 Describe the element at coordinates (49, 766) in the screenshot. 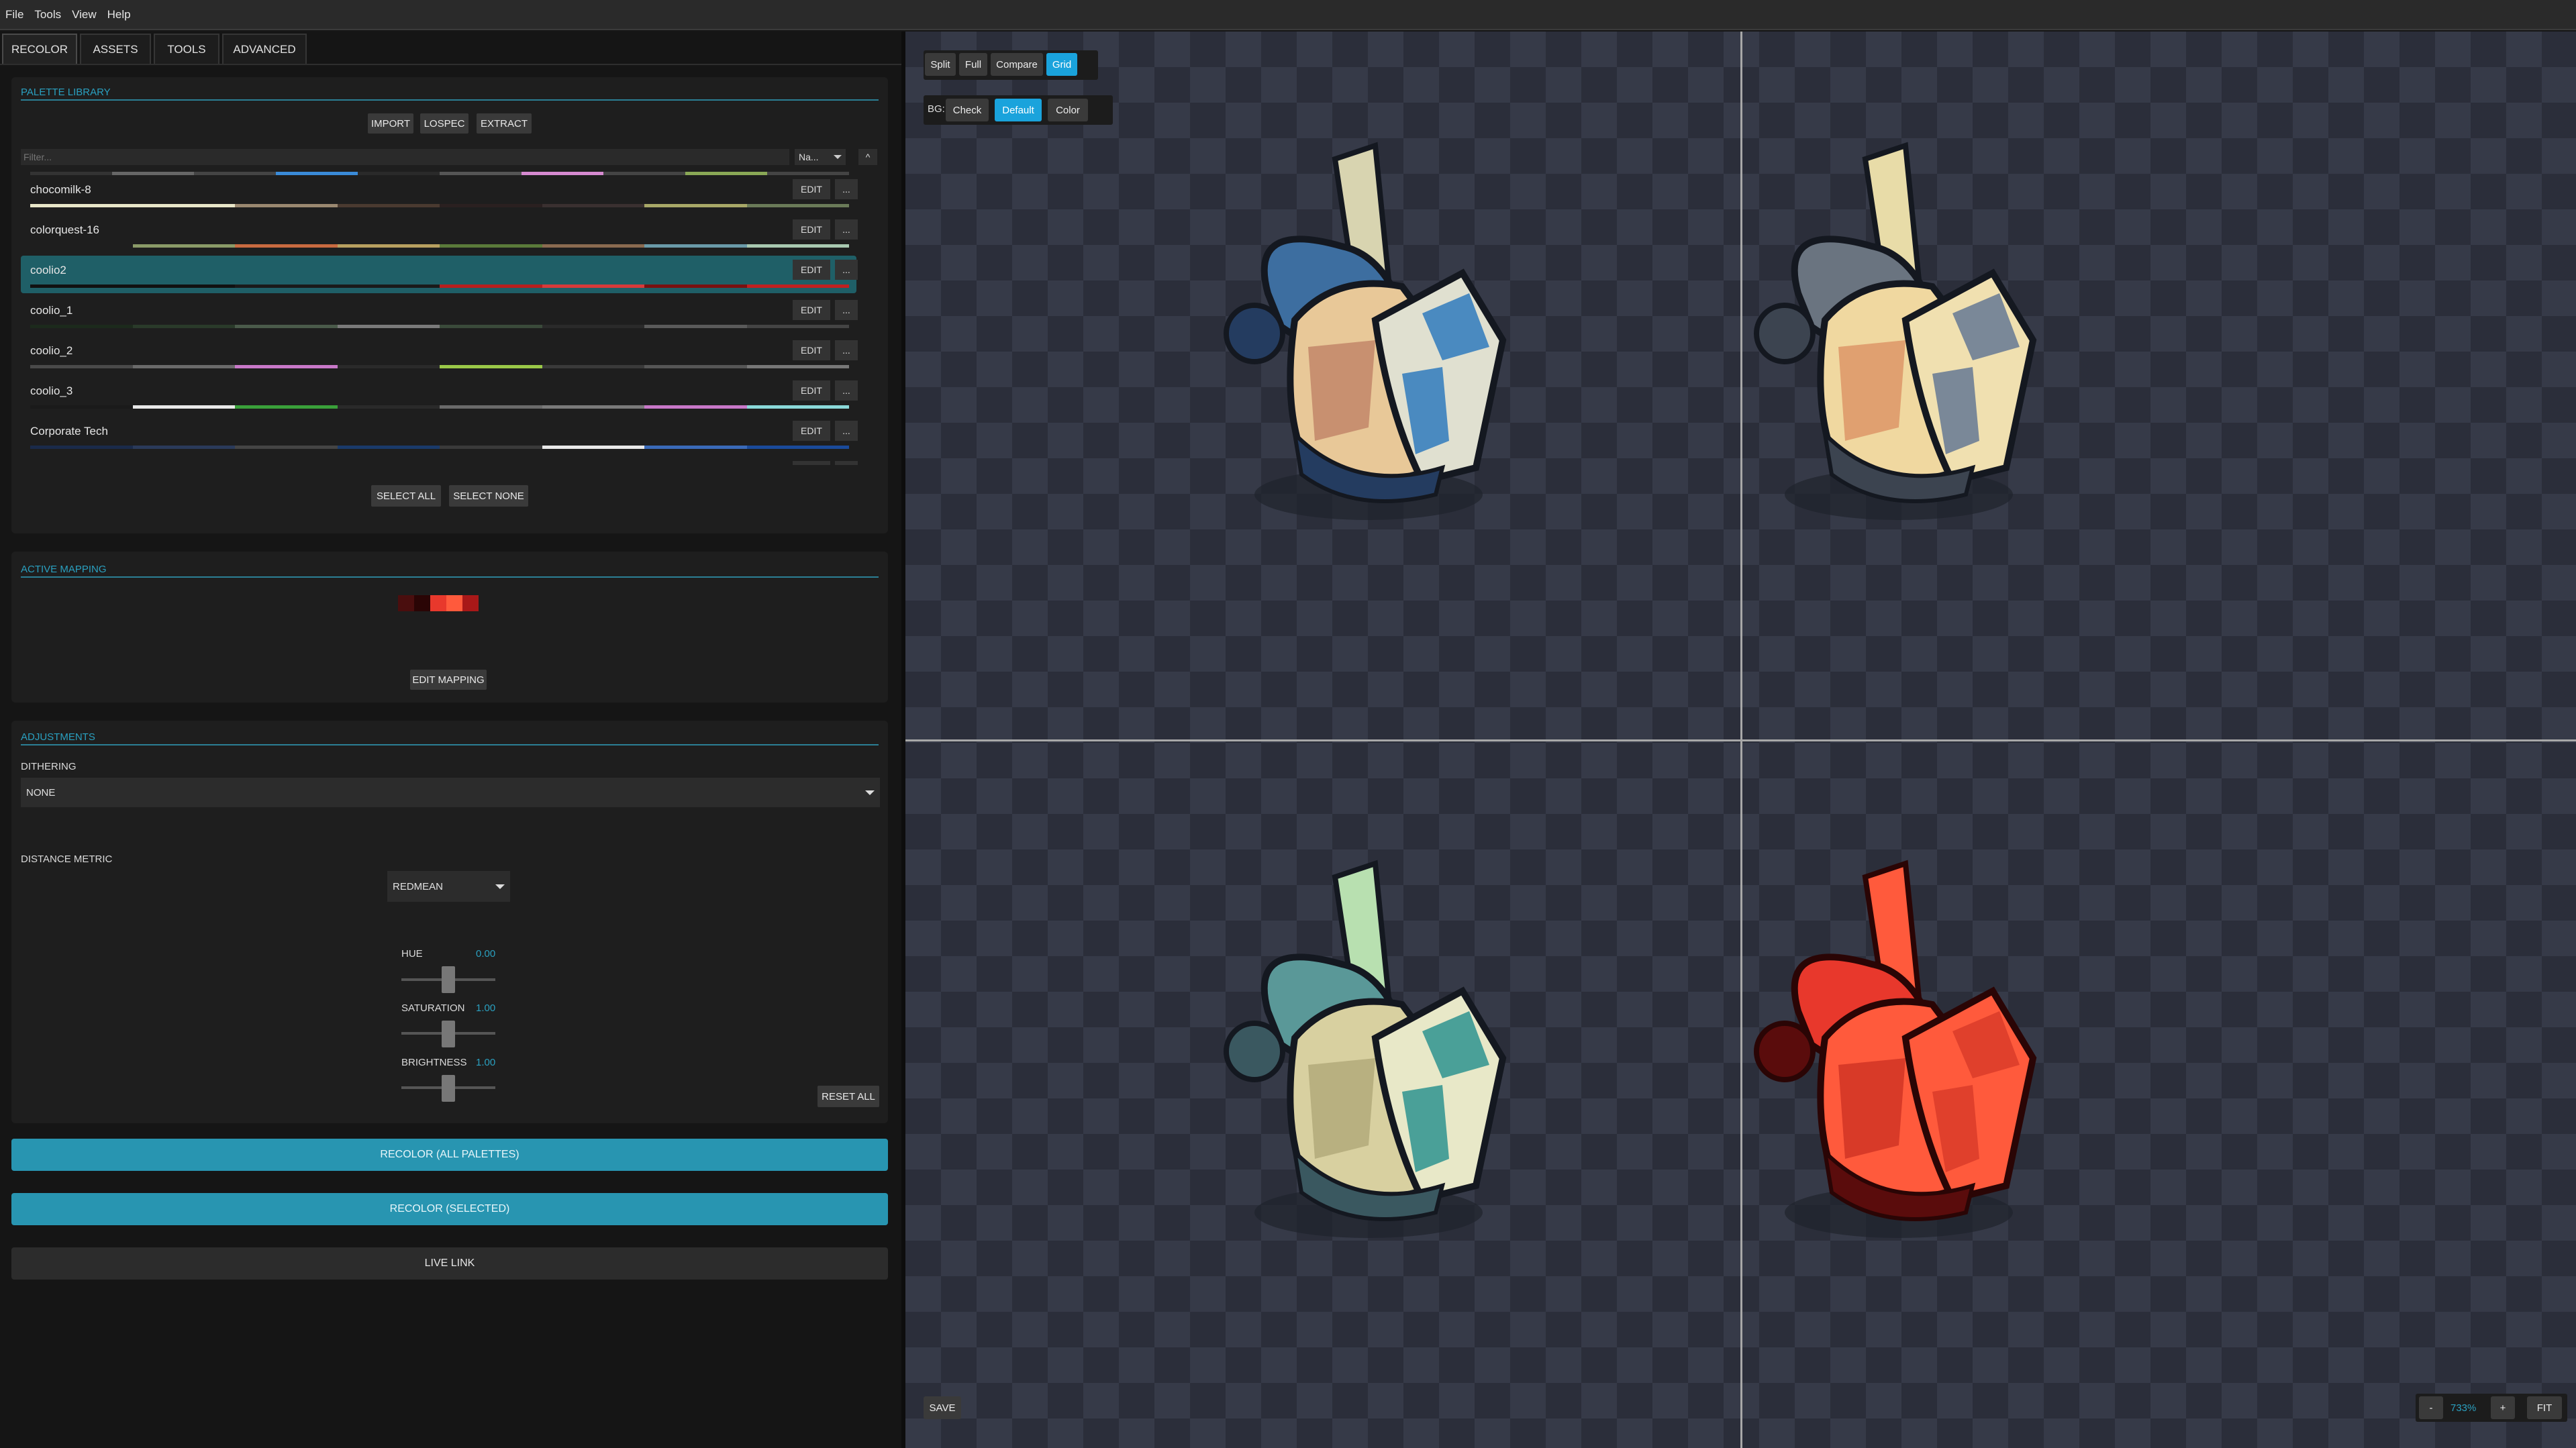

I see `dithering-label: DITHERING` at that location.